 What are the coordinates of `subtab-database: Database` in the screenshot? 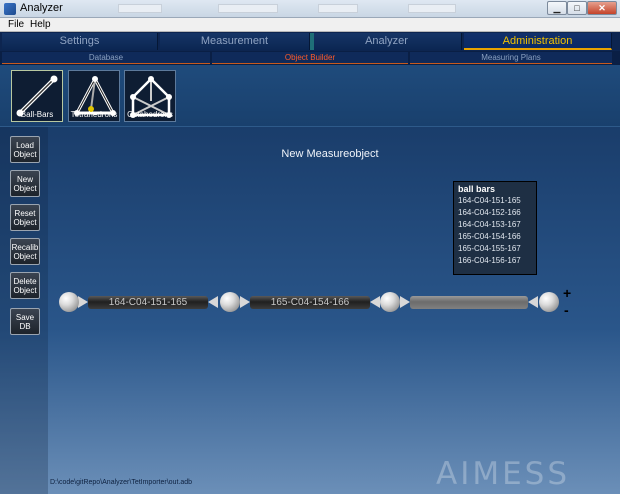 It's located at (106, 58).